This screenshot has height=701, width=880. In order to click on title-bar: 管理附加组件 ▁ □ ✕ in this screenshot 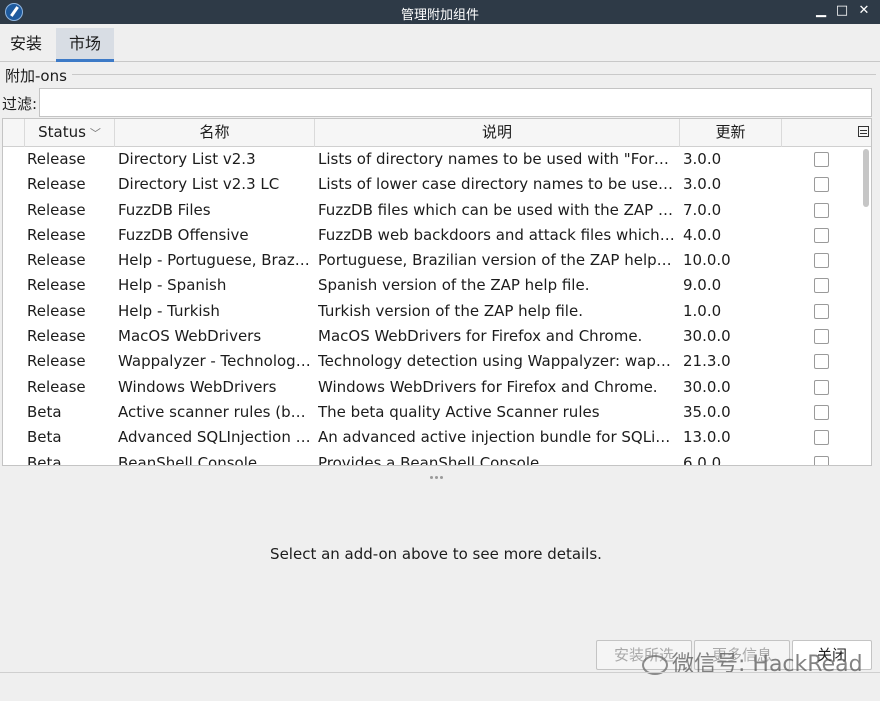, I will do `click(440, 12)`.